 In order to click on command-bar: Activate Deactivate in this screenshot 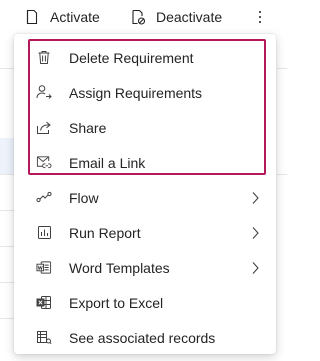, I will do `click(143, 17)`.